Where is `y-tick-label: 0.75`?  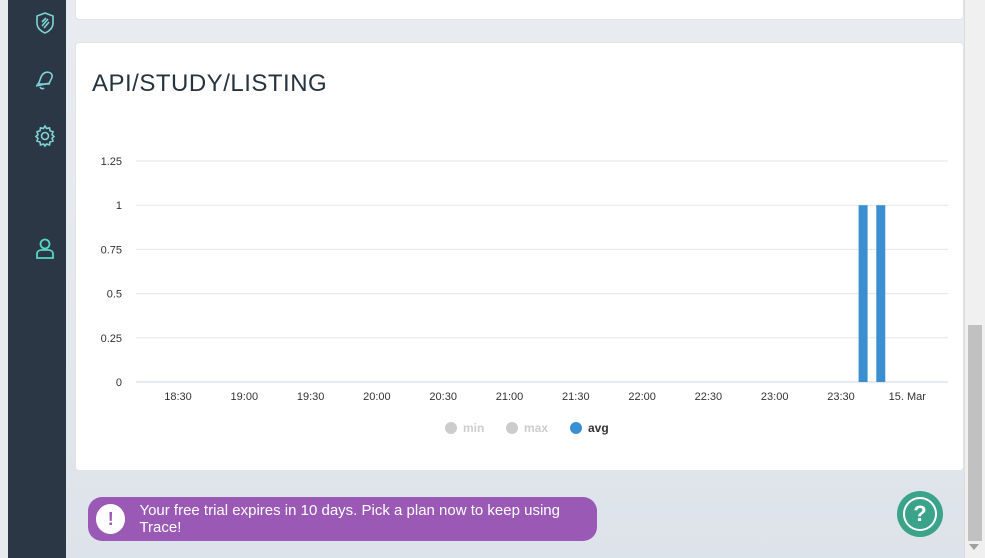
y-tick-label: 0.75 is located at coordinates (111, 250).